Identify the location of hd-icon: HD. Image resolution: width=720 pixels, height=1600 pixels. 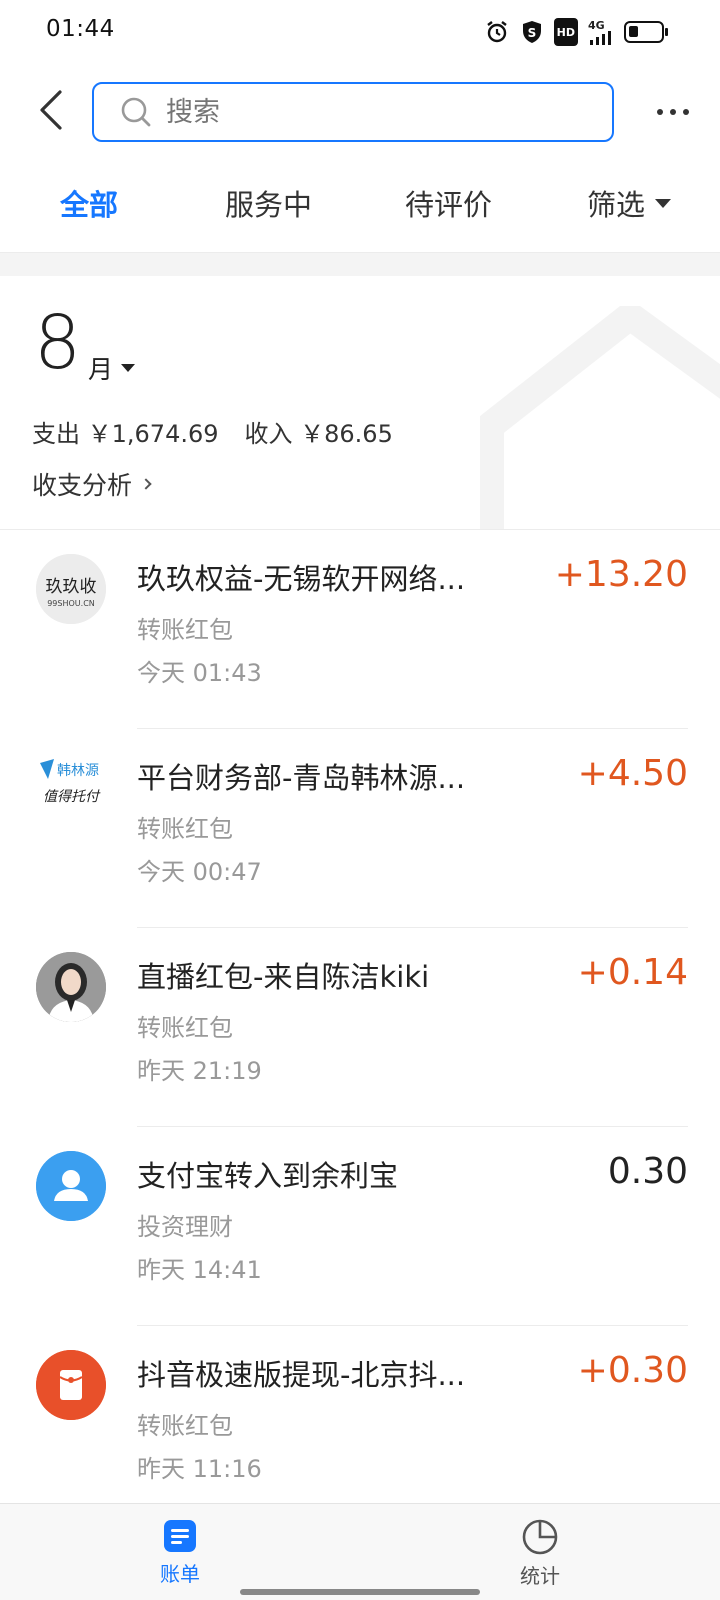
(565, 32).